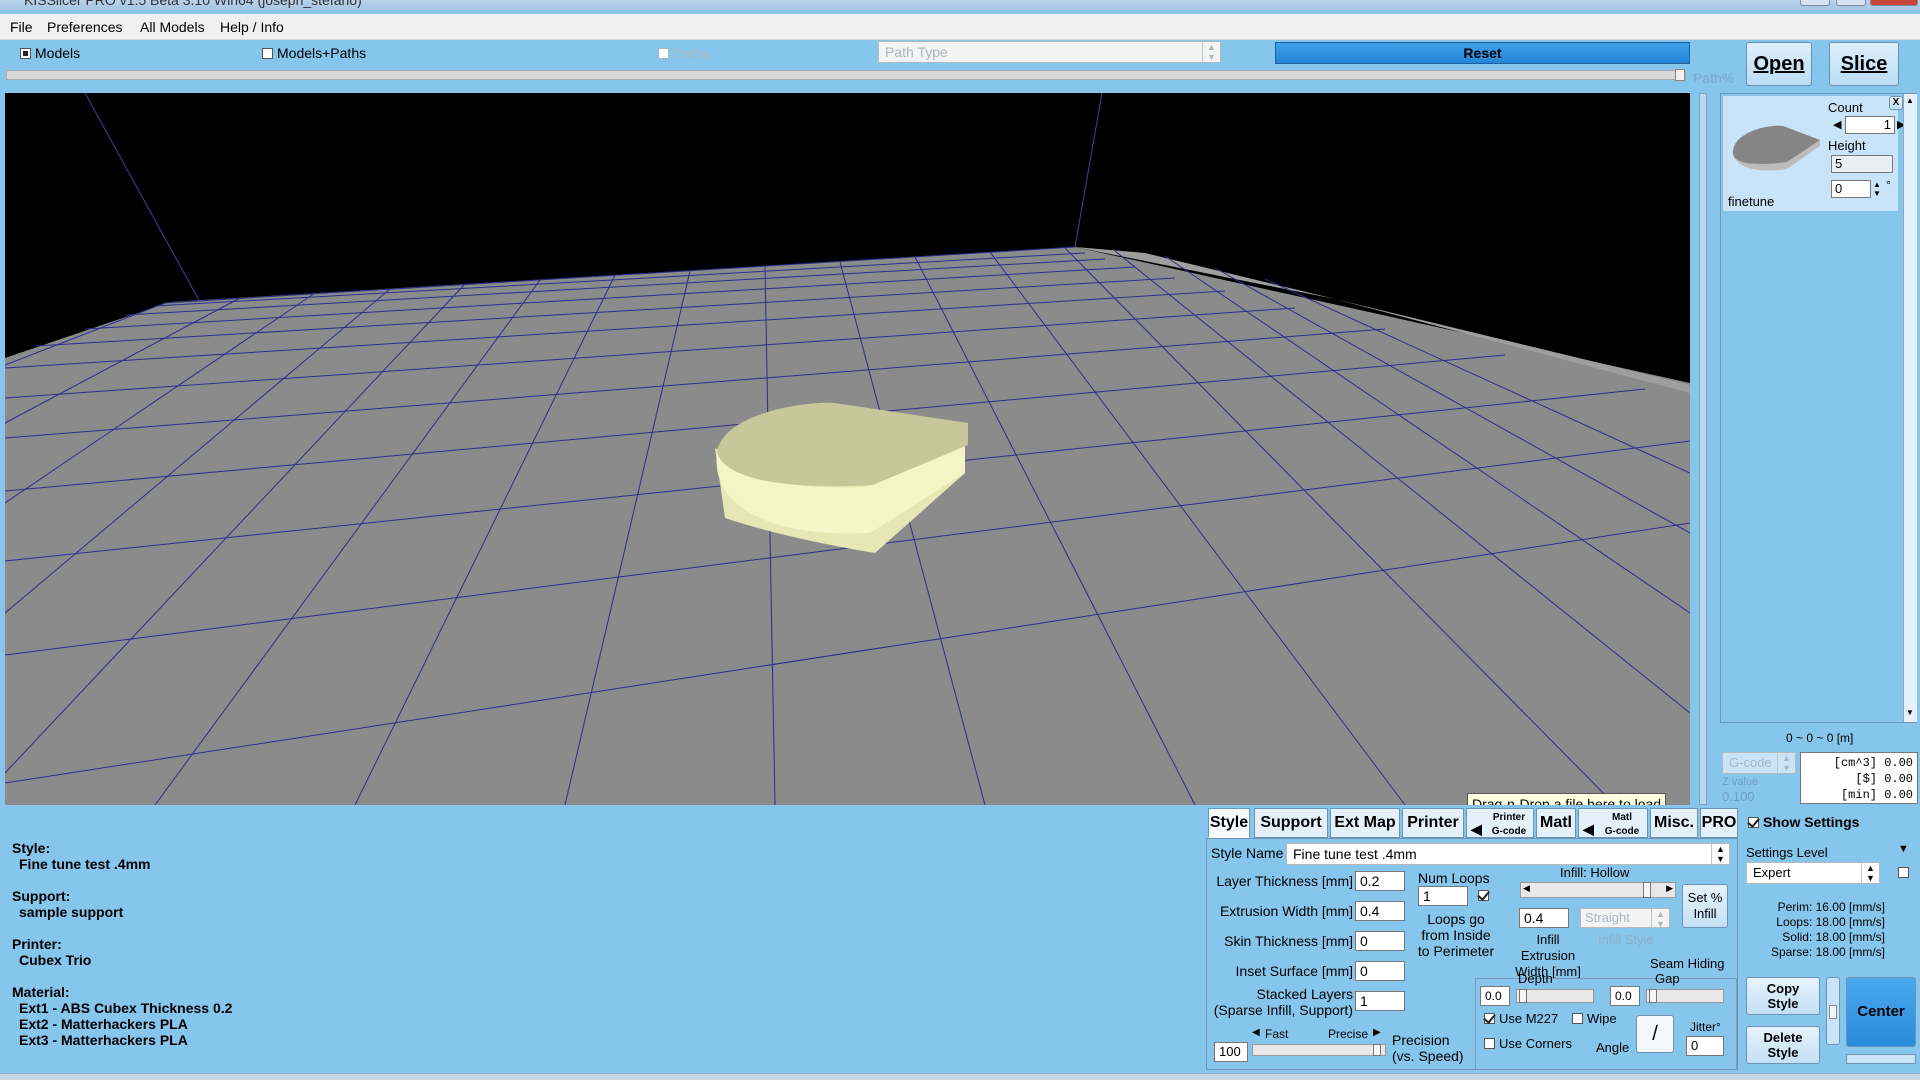  What do you see at coordinates (1667, 978) in the screenshot?
I see `gap-label: Gap` at bounding box center [1667, 978].